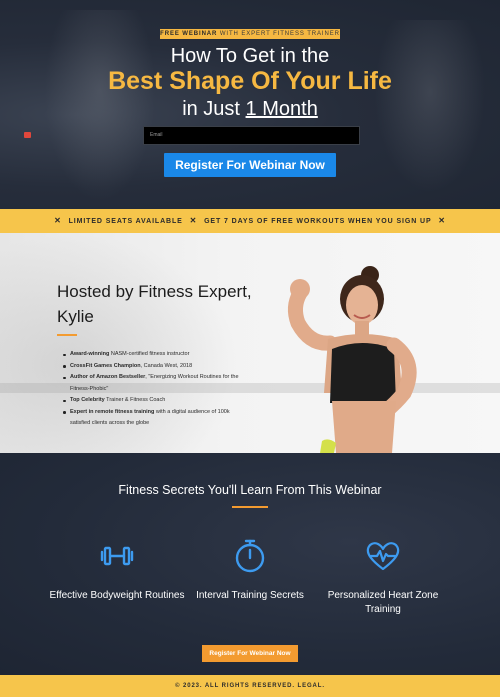 The height and width of the screenshot is (697, 500). Describe the element at coordinates (250, 507) in the screenshot. I see `features-title-underline` at that location.